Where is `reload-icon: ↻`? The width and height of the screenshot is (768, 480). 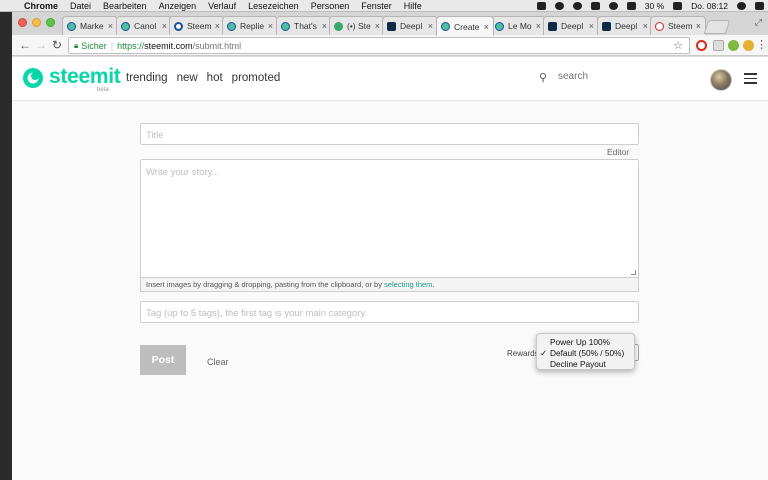
reload-icon: ↻ is located at coordinates (57, 45).